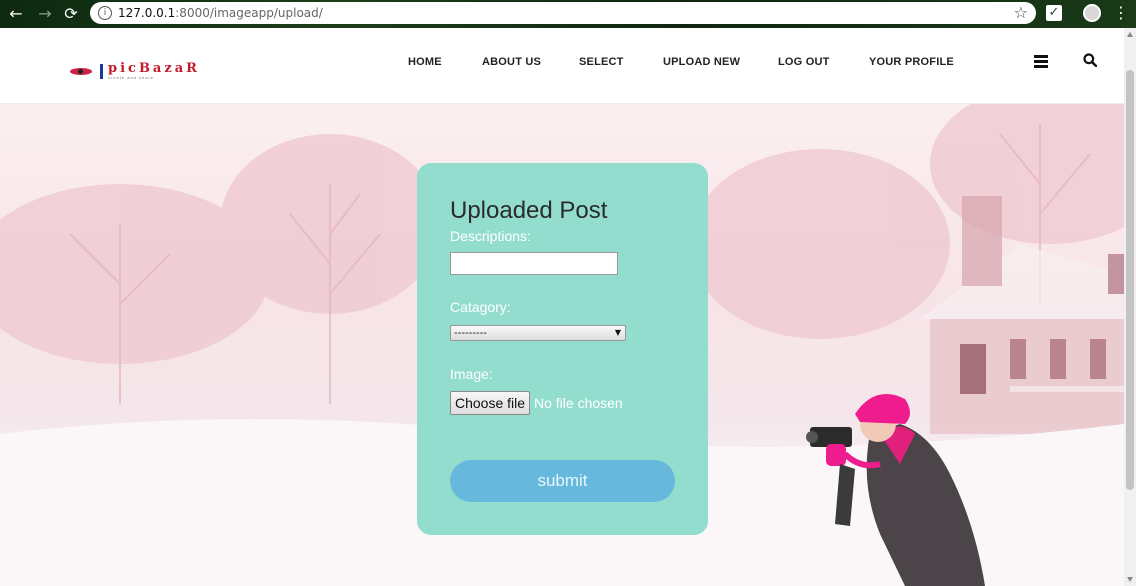 The width and height of the screenshot is (1136, 586). What do you see at coordinates (220, 13) in the screenshot?
I see `url-text: 127.0.0.1:8000/imageapp/upload/` at bounding box center [220, 13].